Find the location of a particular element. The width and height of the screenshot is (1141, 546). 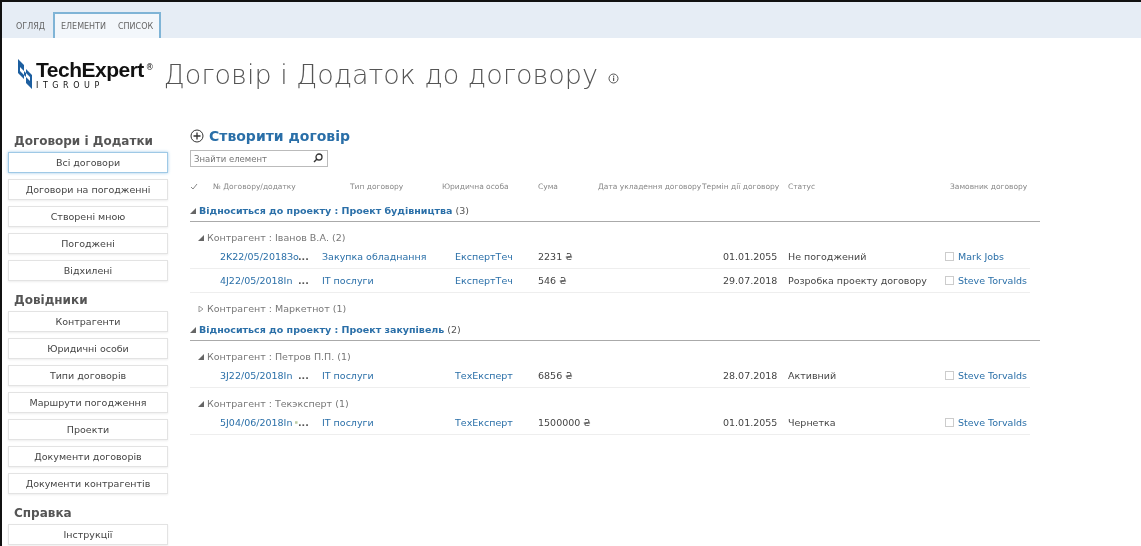

sidebar-item: Відхилені is located at coordinates (88, 270).